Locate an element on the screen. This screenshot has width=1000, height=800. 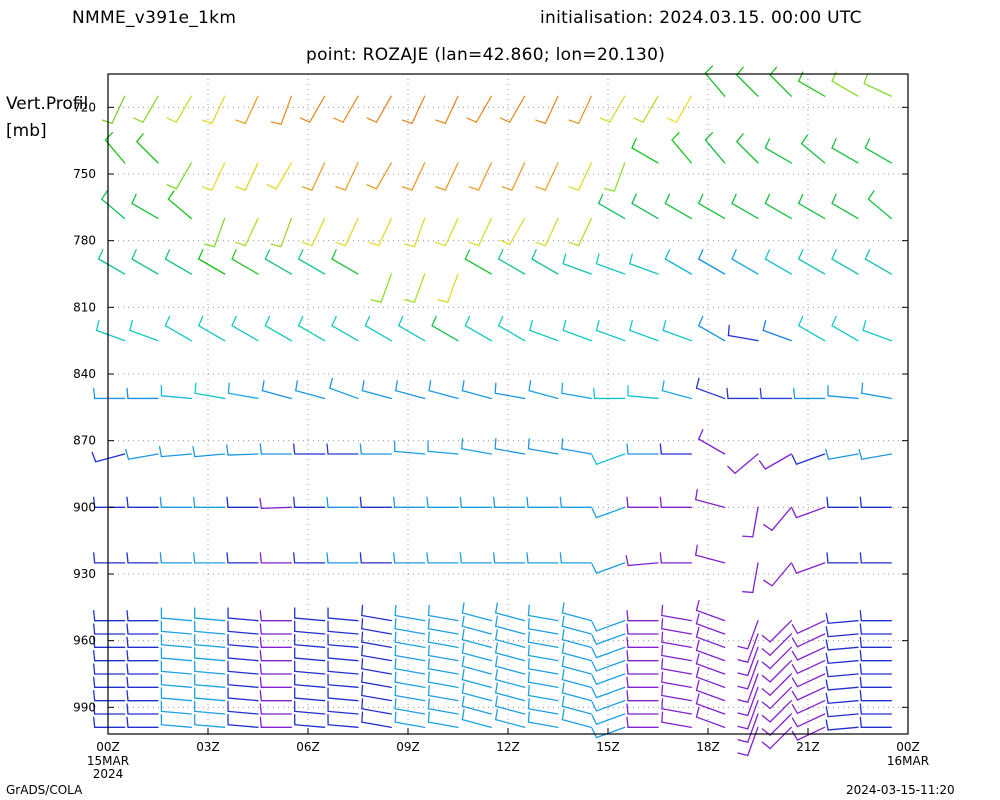
x-tick-label: 21Z is located at coordinates (808, 747).